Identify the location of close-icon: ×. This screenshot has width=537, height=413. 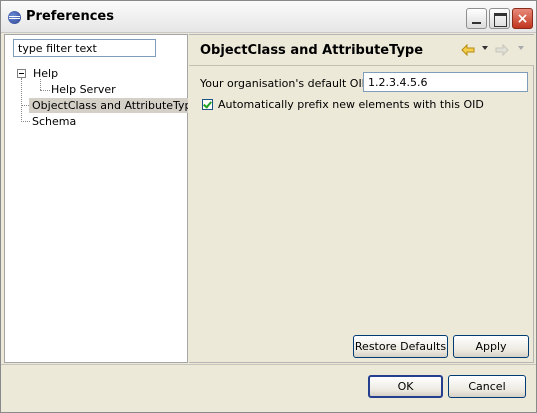
(522, 19).